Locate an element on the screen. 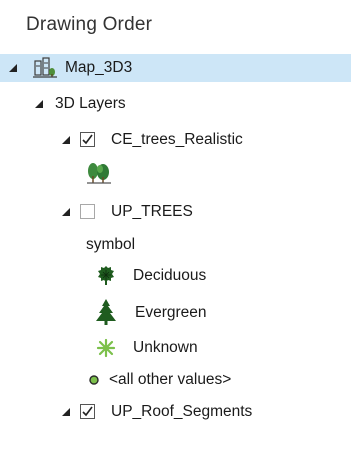  class-label: Evergreen is located at coordinates (171, 312).